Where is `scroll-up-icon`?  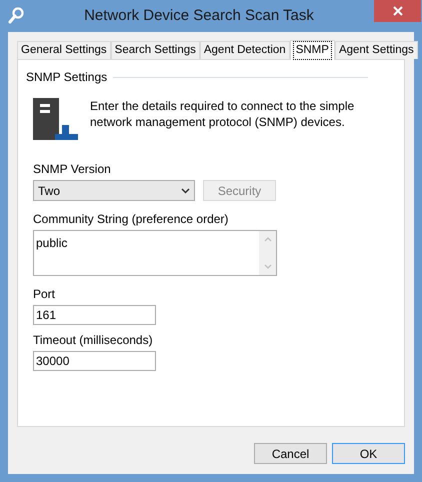 scroll-up-icon is located at coordinates (268, 239).